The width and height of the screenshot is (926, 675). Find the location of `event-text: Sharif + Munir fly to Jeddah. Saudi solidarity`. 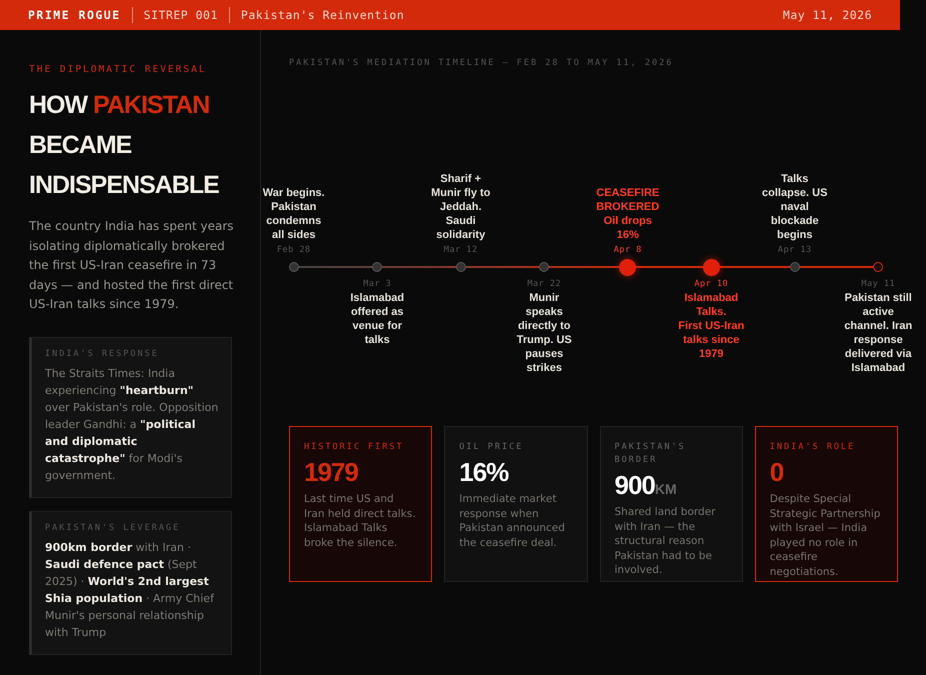

event-text: Sharif + Munir fly to Jeddah. Saudi solidarity is located at coordinates (461, 207).